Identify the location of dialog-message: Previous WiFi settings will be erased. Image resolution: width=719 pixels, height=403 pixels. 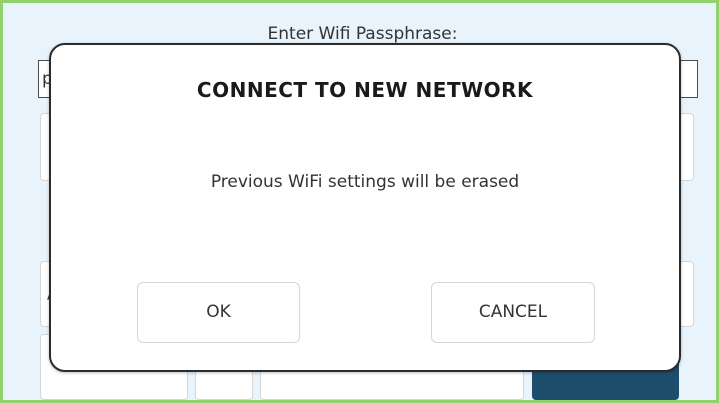
(365, 182).